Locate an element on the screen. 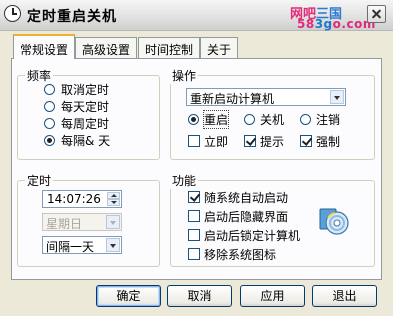  checkbox-prompt is located at coordinates (250, 141).